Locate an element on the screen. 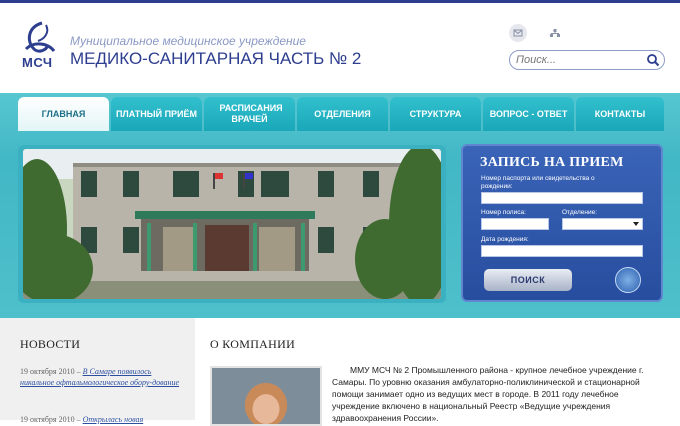 The height and width of the screenshot is (426, 680). nav-label: ОТДЕЛЕНИЯ is located at coordinates (342, 113).